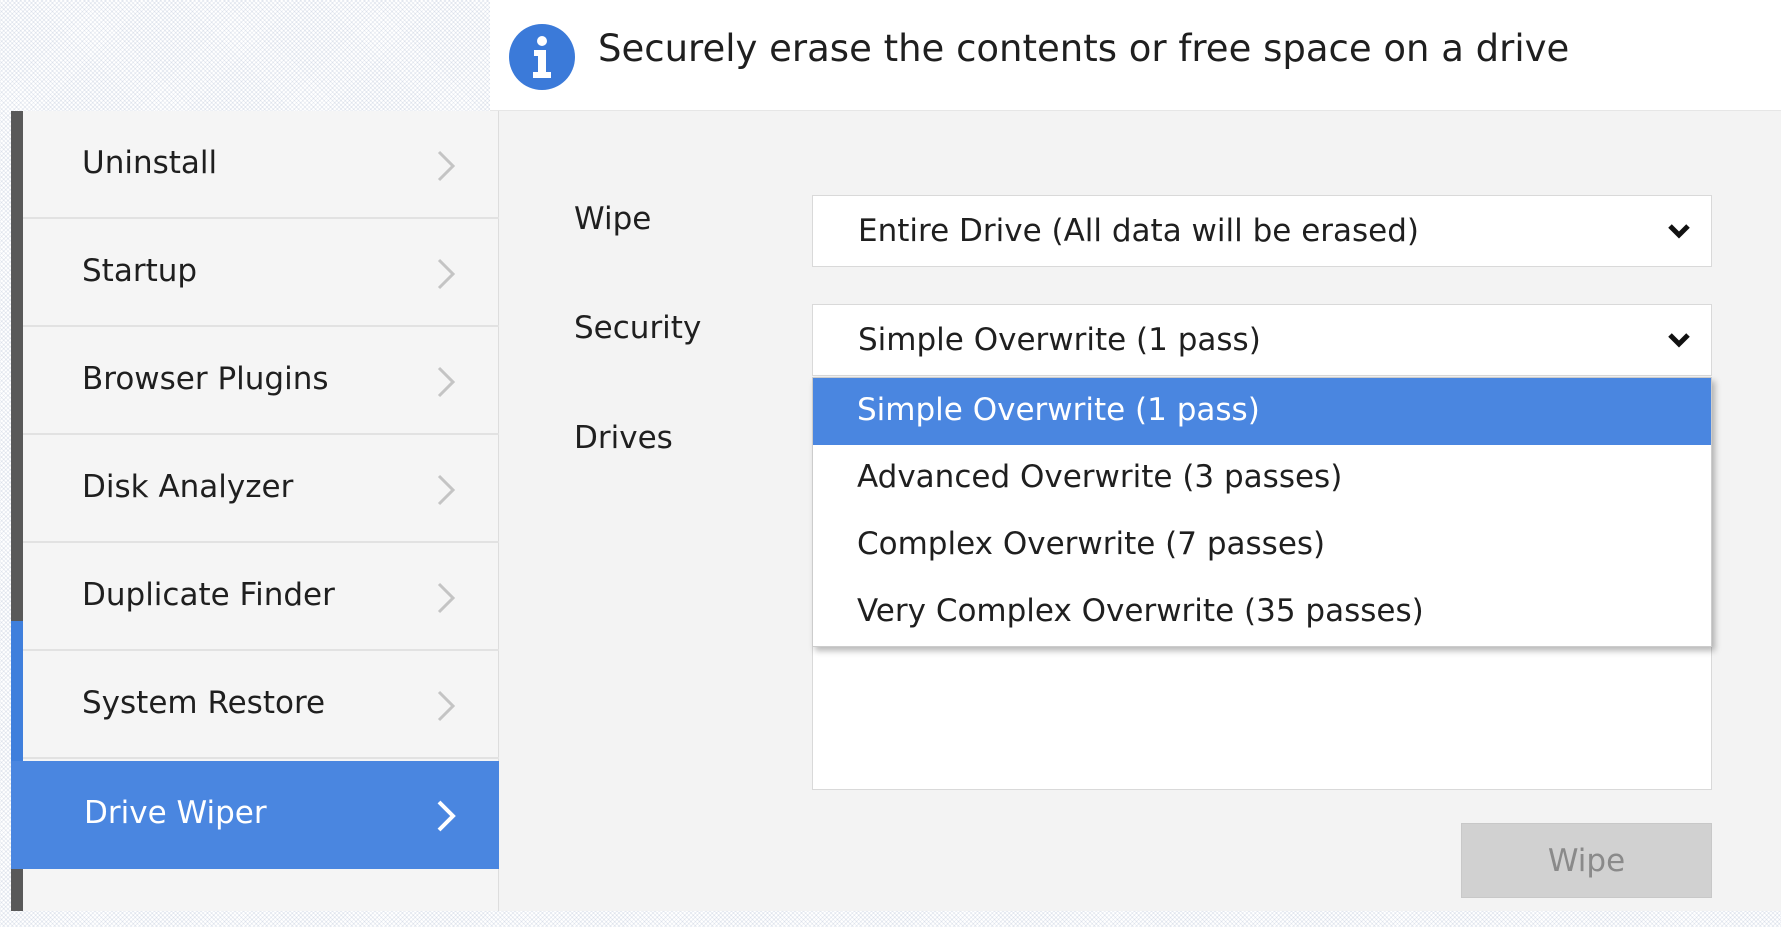 This screenshot has width=1781, height=927. What do you see at coordinates (261, 165) in the screenshot?
I see `sidebar-item-uninstall: Uninstall` at bounding box center [261, 165].